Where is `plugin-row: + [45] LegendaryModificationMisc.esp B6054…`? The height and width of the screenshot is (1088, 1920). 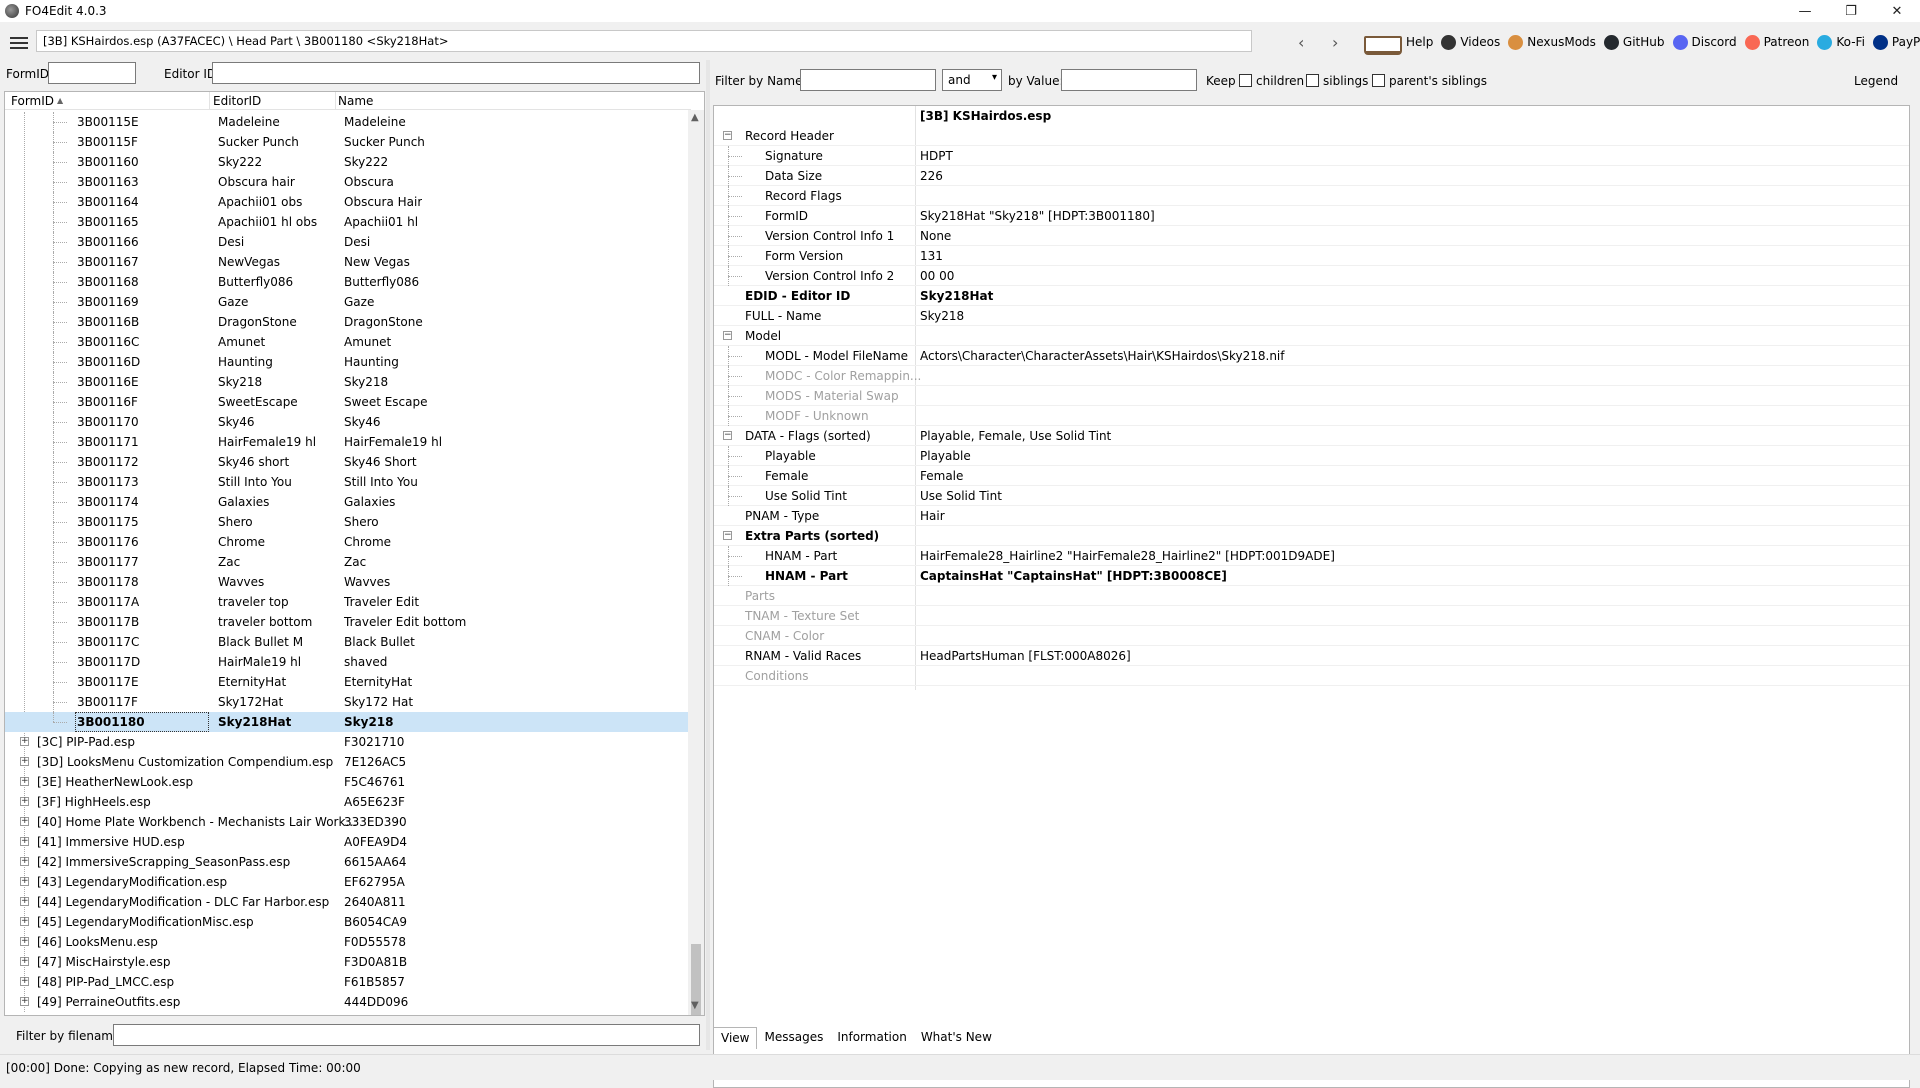 plugin-row: + [45] LegendaryModificationMisc.esp B6054… is located at coordinates (347, 922).